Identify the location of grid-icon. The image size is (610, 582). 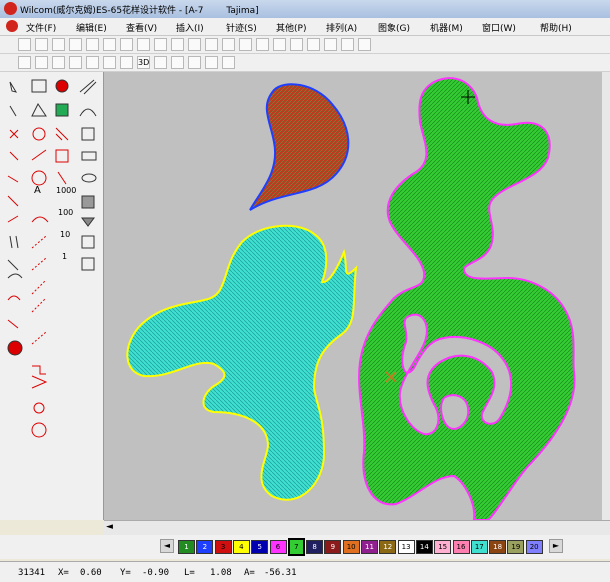
(313, 44).